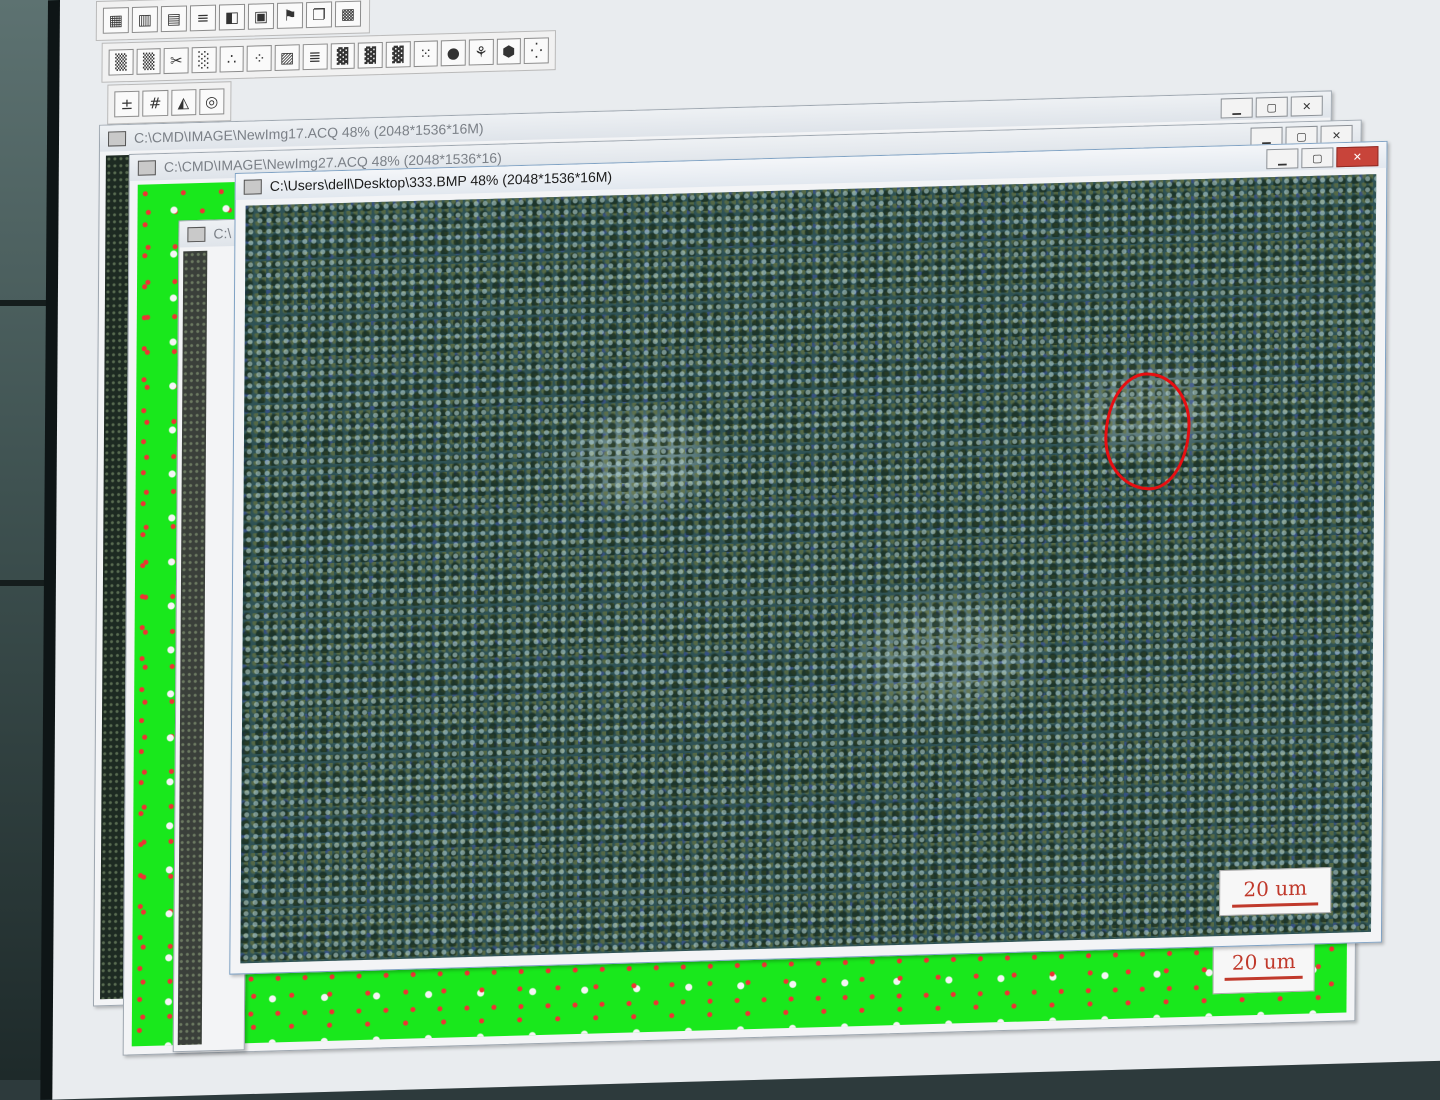 This screenshot has height=1100, width=1440. What do you see at coordinates (1147, 431) in the screenshot?
I see `annotation-circle` at bounding box center [1147, 431].